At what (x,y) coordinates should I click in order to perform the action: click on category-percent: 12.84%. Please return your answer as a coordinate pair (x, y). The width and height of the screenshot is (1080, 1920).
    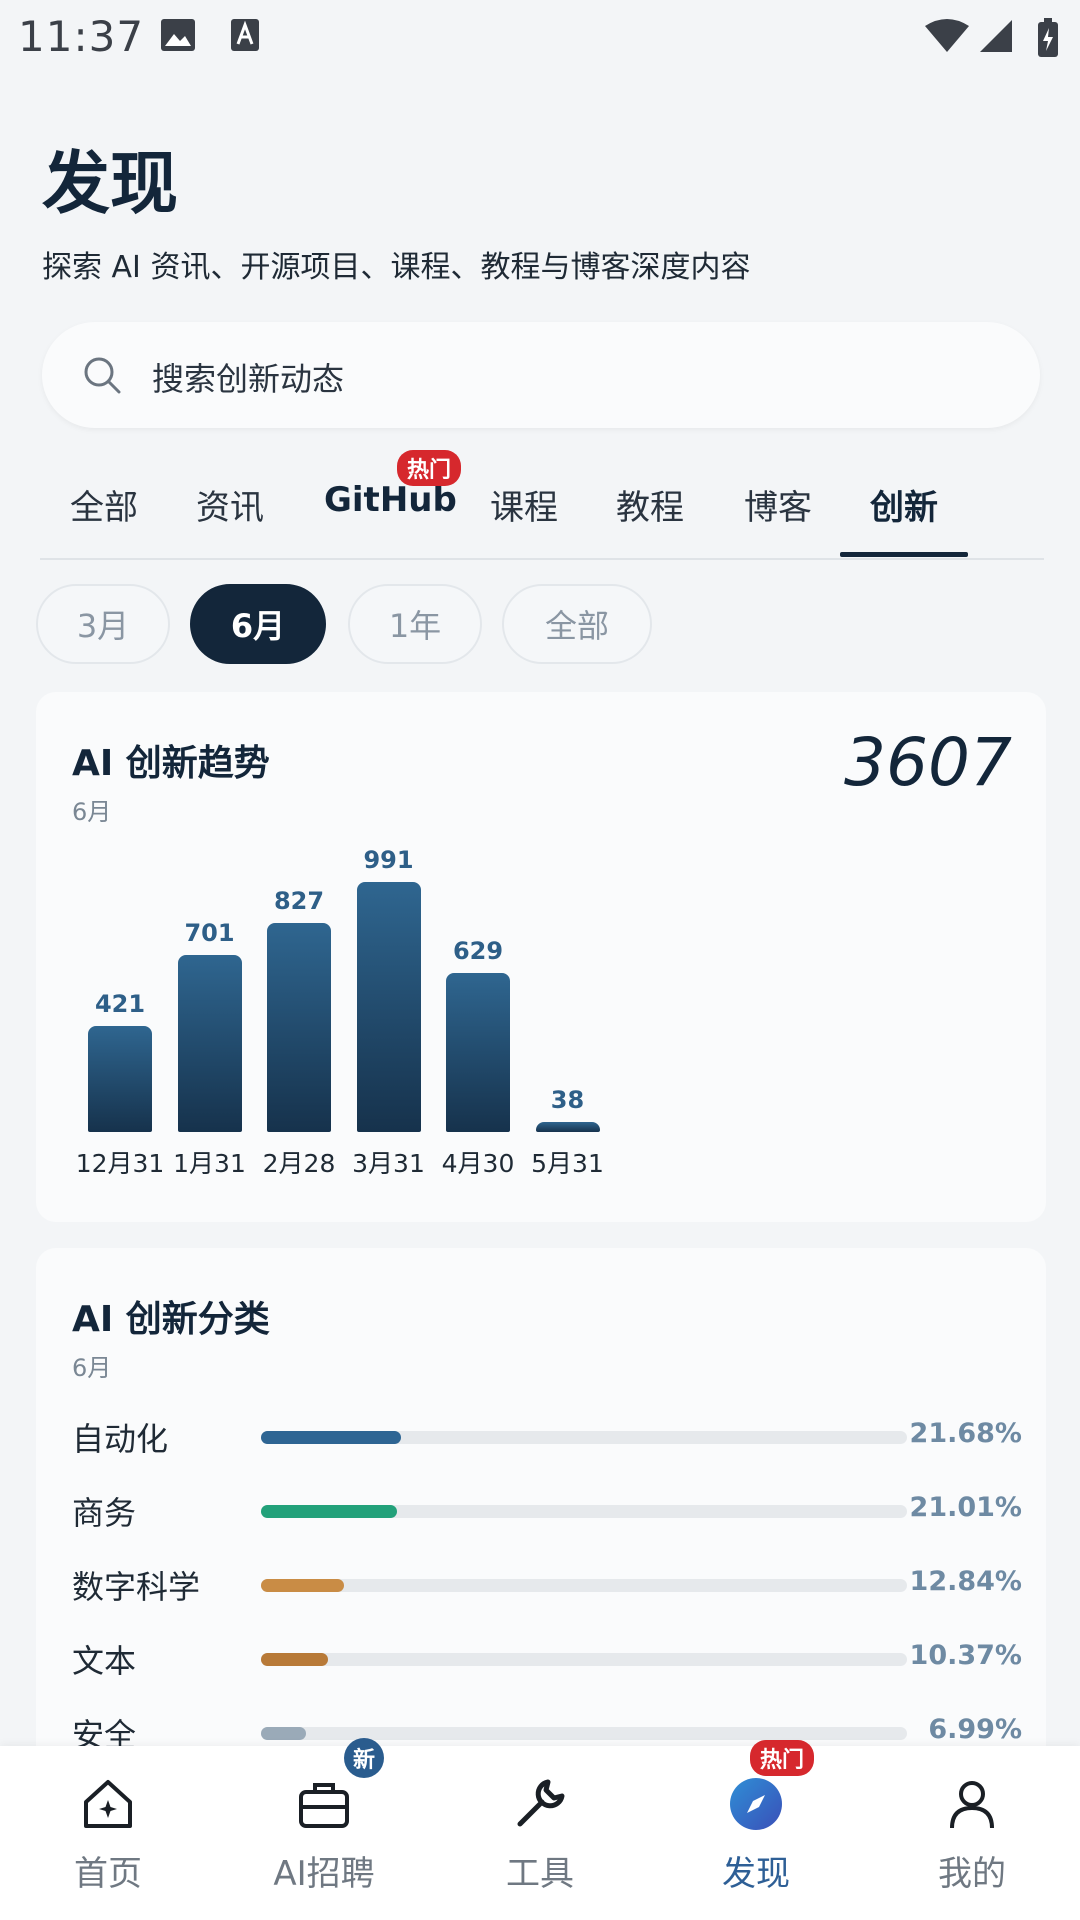
    Looking at the image, I should click on (965, 1581).